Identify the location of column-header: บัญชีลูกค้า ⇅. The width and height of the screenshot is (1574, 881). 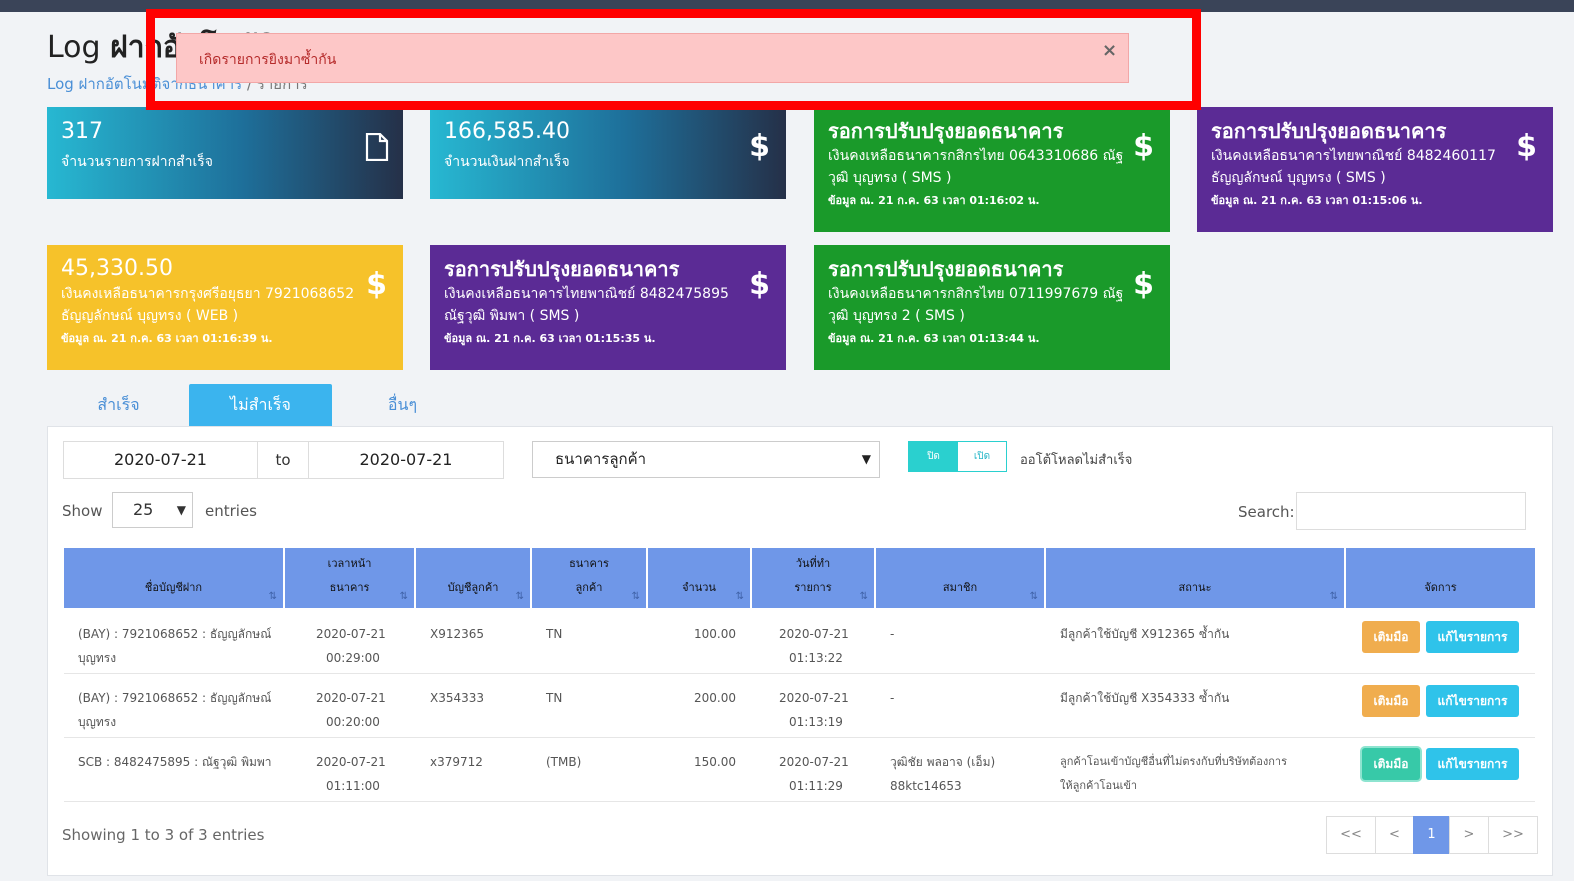
(474, 578).